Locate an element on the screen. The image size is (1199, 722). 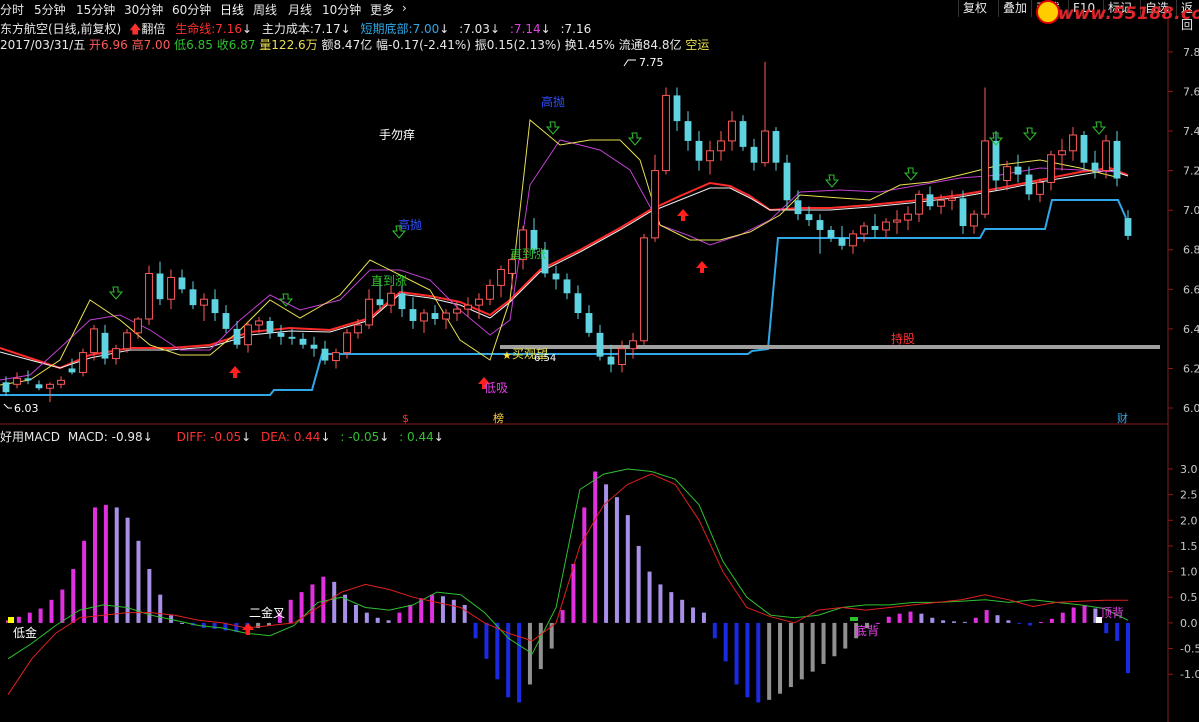
marker-list: 榜 is located at coordinates (498, 418).